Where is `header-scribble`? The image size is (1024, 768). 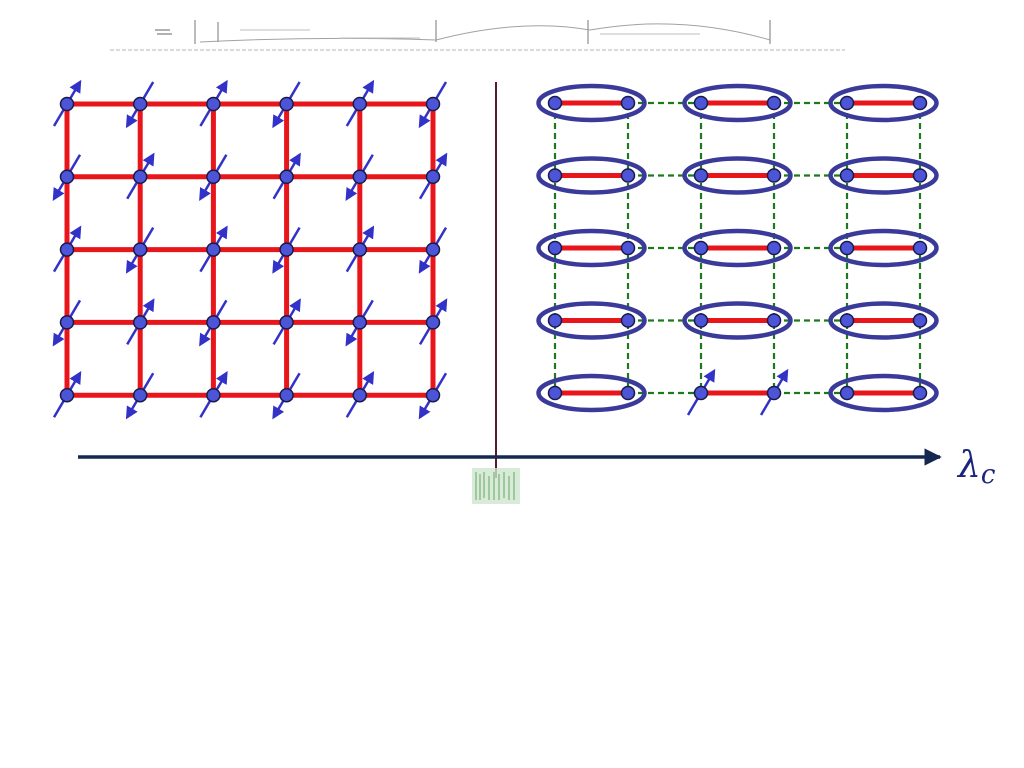
header-scribble is located at coordinates (477, 35).